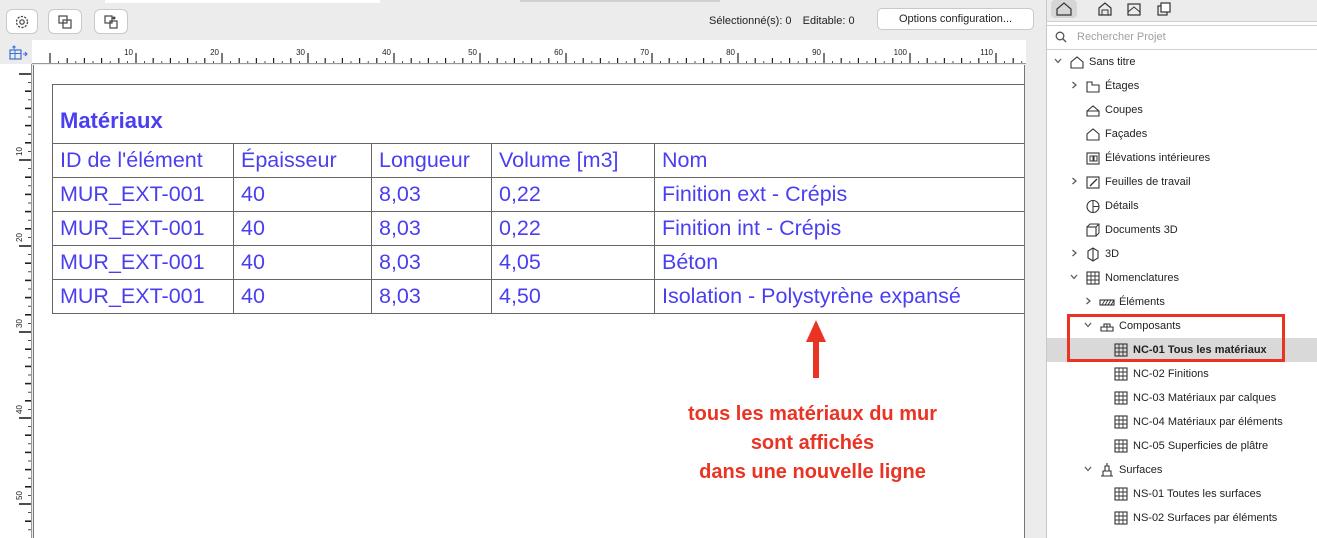 The width and height of the screenshot is (1317, 538). Describe the element at coordinates (302, 160) in the screenshot. I see `header-thickness: Épaisseur` at that location.